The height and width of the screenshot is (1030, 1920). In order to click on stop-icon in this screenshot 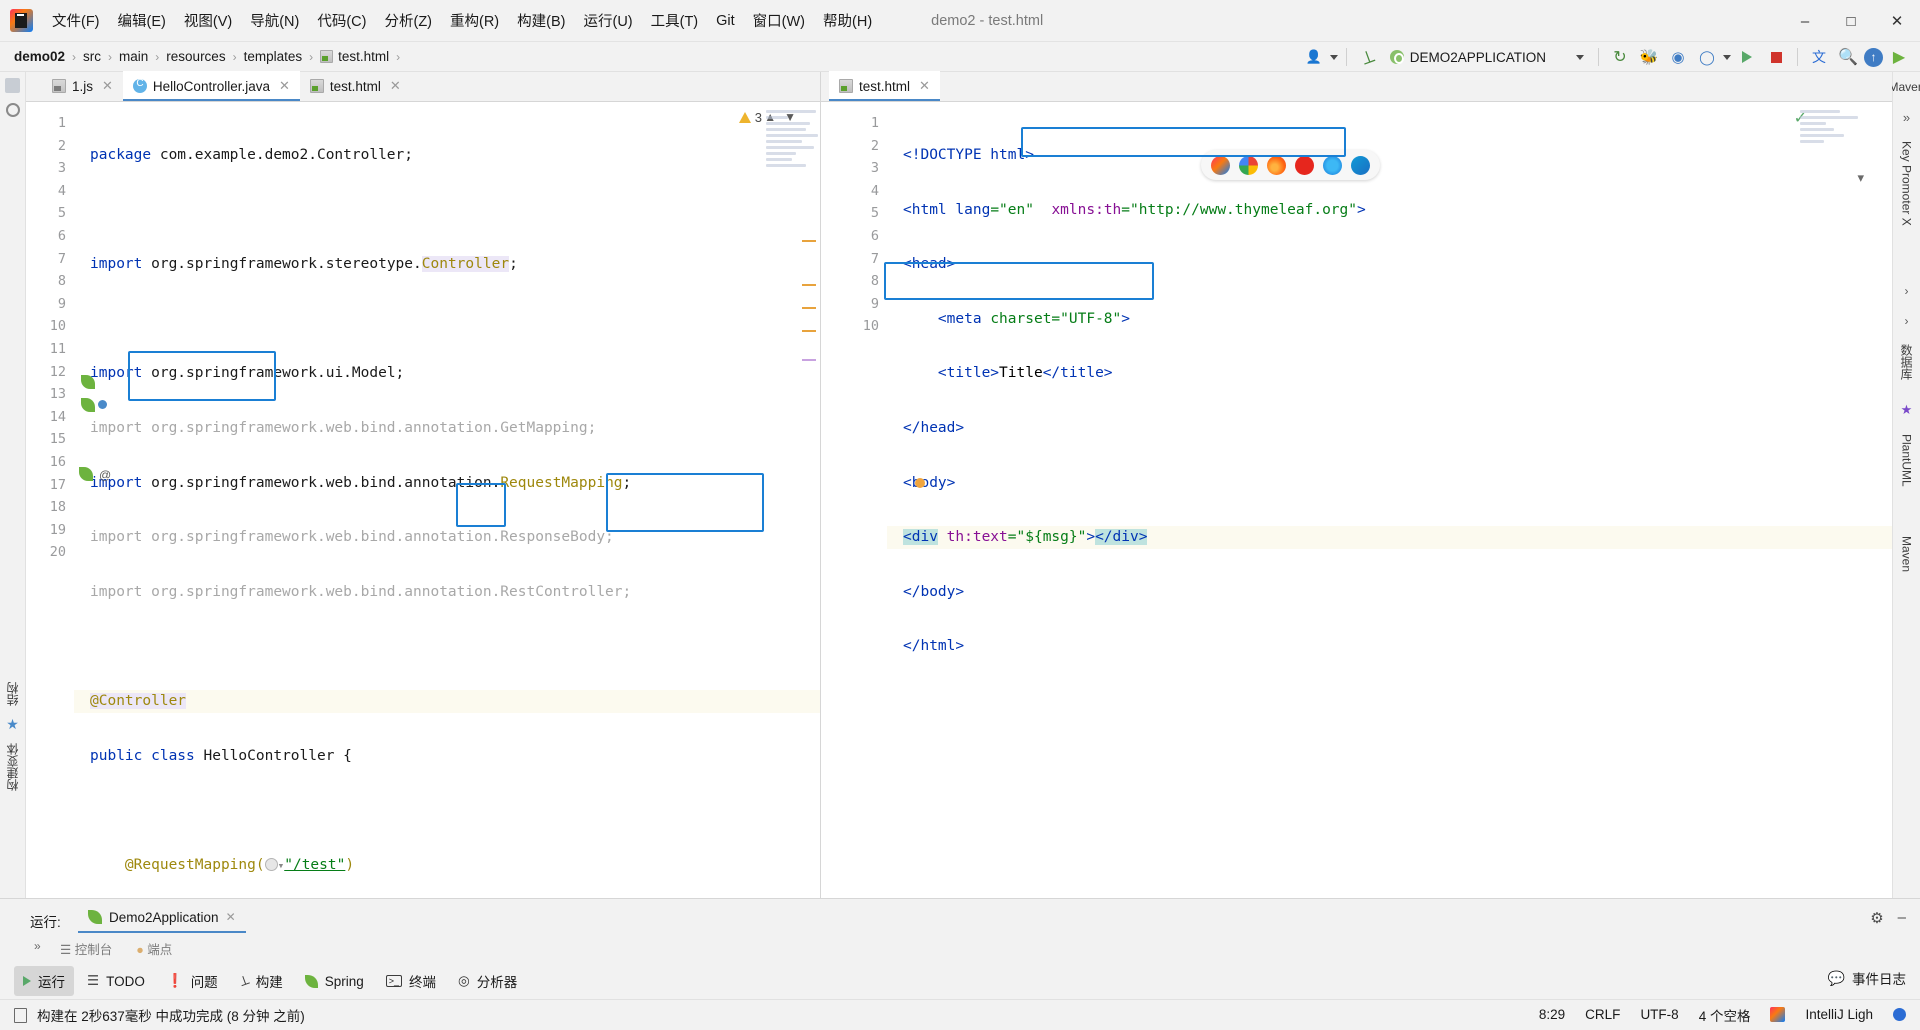, I will do `click(1776, 57)`.